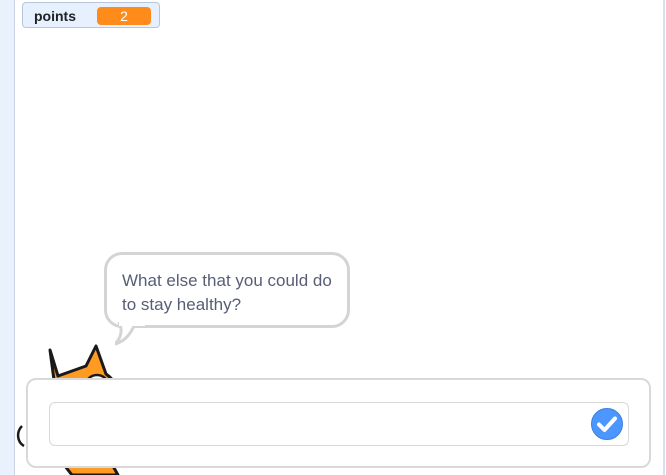 Image resolution: width=666 pixels, height=475 pixels. I want to click on answer-input, so click(339, 424).